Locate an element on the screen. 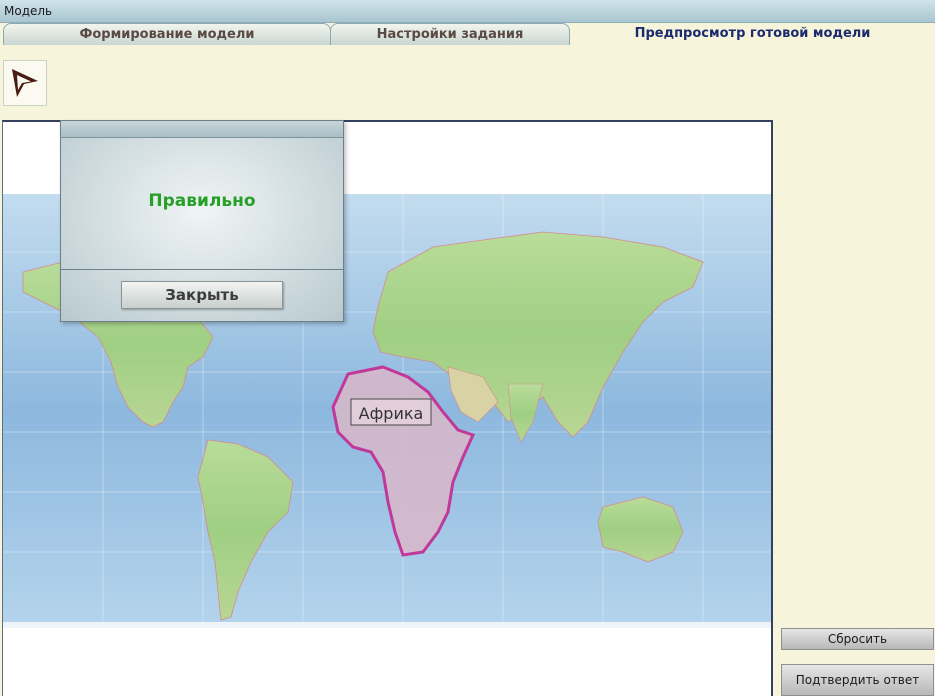 This screenshot has height=696, width=935. tab-model-formation: Формирование модели is located at coordinates (167, 34).